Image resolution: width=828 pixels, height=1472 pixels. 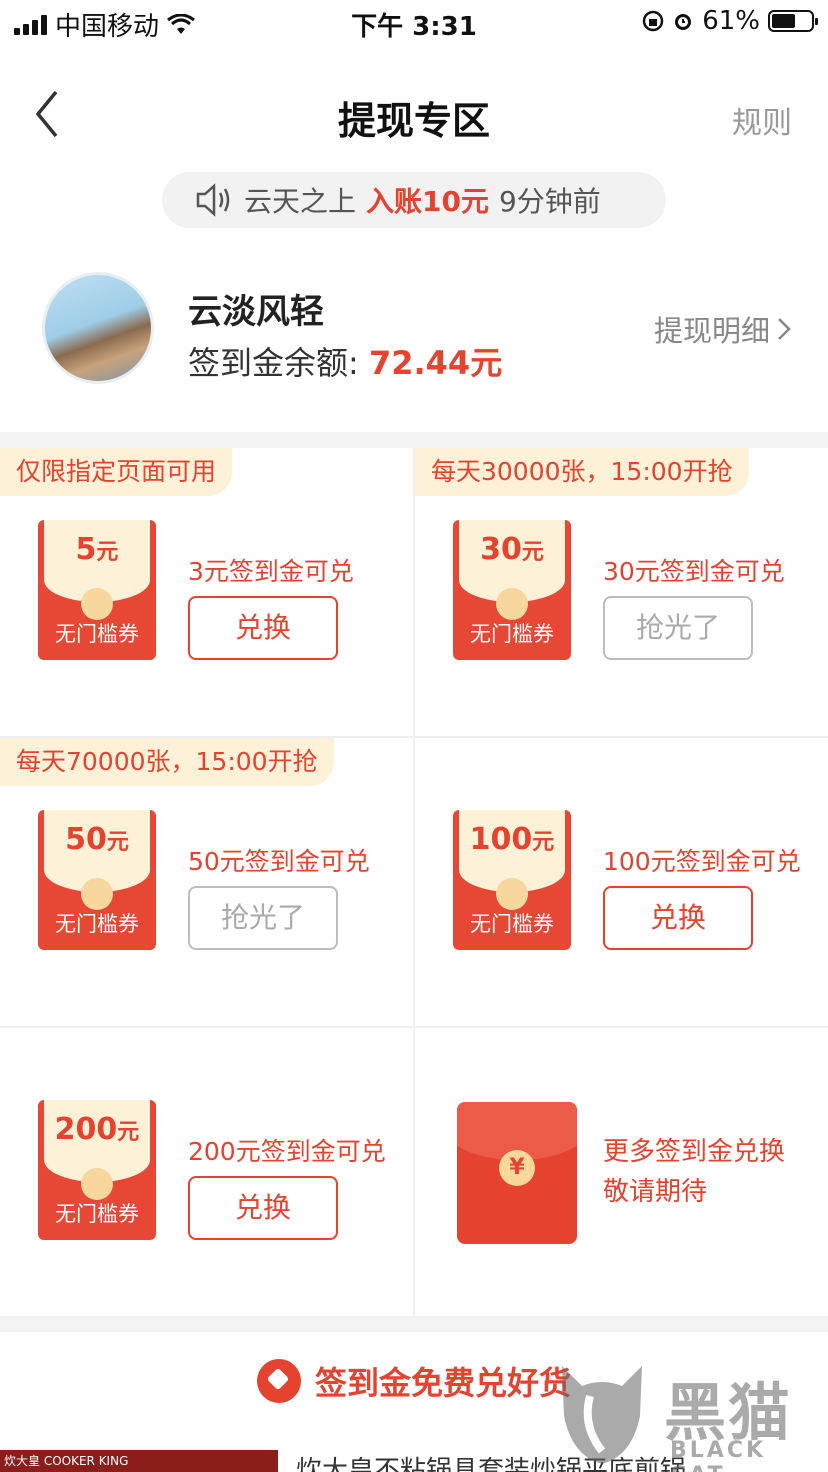 What do you see at coordinates (206, 1172) in the screenshot?
I see `coupon-card: 200元 无门槛券 200元签到金可兑 兑换` at bounding box center [206, 1172].